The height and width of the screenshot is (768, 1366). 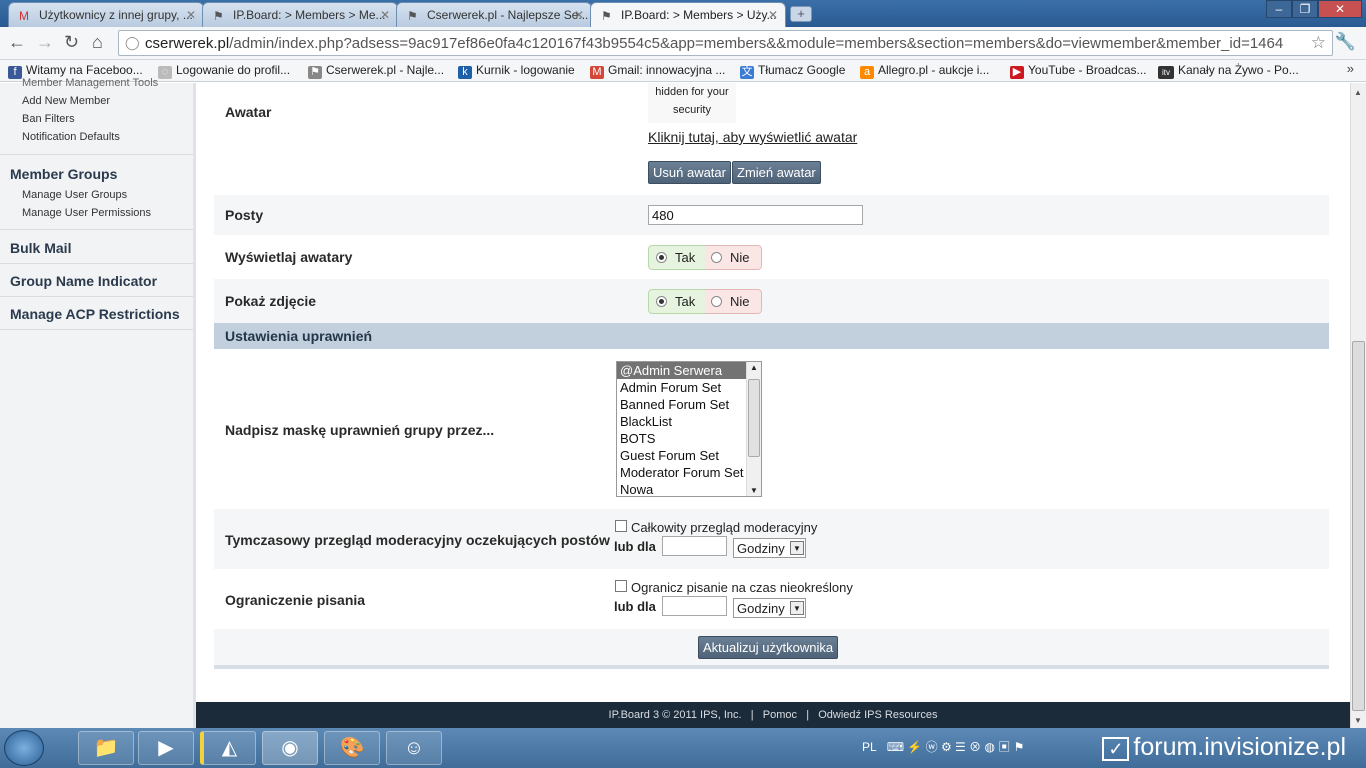 What do you see at coordinates (689, 404) in the screenshot?
I see `list-item: Banned Forum Set` at bounding box center [689, 404].